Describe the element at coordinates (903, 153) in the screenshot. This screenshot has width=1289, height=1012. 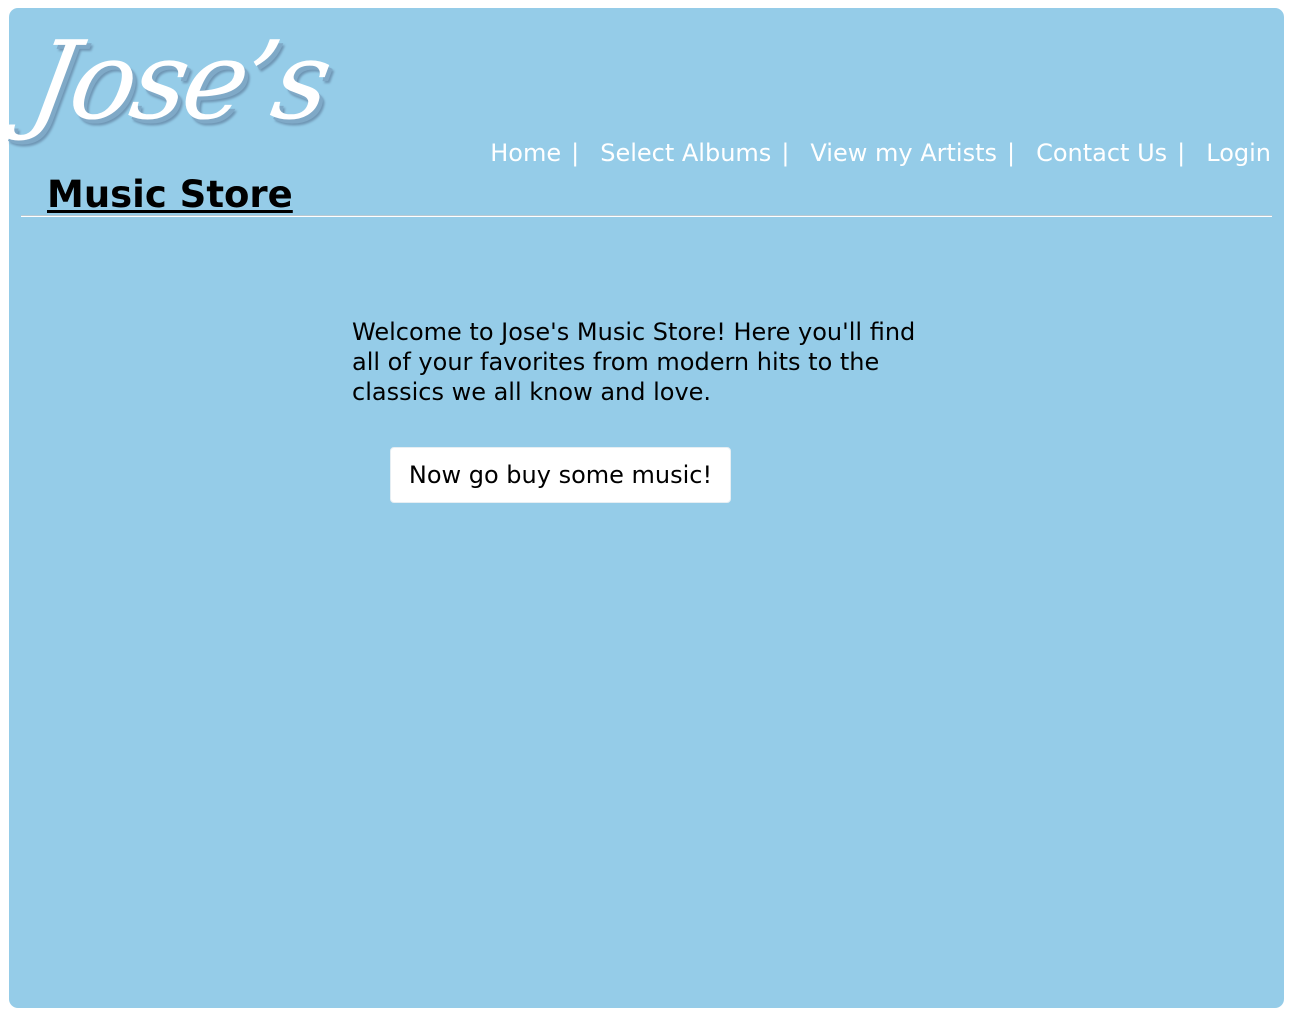
I see `nav-view-artists-link: View my Artists` at that location.